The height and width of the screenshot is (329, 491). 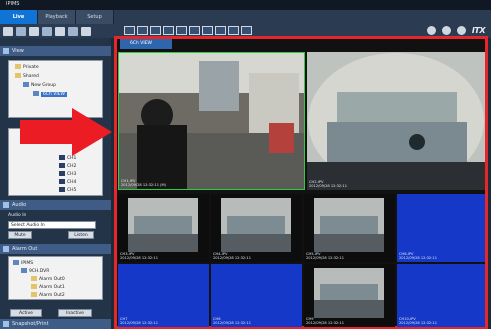 What do you see at coordinates (146, 44) in the screenshot?
I see `view-tab: 6Ch VIEW` at bounding box center [146, 44].